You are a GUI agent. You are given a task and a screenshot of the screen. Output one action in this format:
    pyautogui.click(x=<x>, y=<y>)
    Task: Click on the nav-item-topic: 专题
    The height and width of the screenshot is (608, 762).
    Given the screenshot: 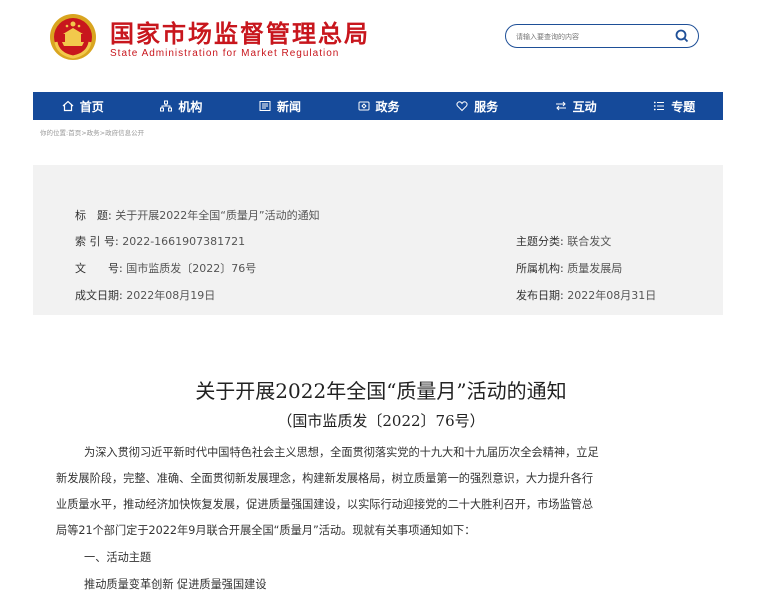 What is the action you would take?
    pyautogui.click(x=673, y=106)
    